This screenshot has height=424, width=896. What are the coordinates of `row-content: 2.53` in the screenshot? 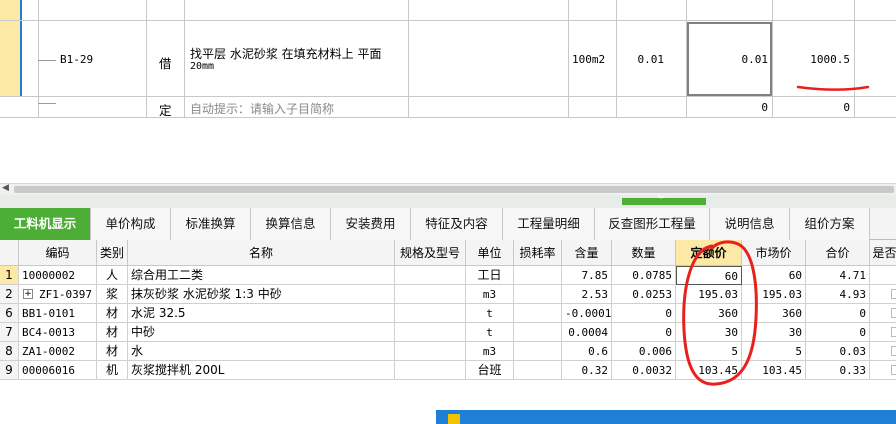 It's located at (587, 294).